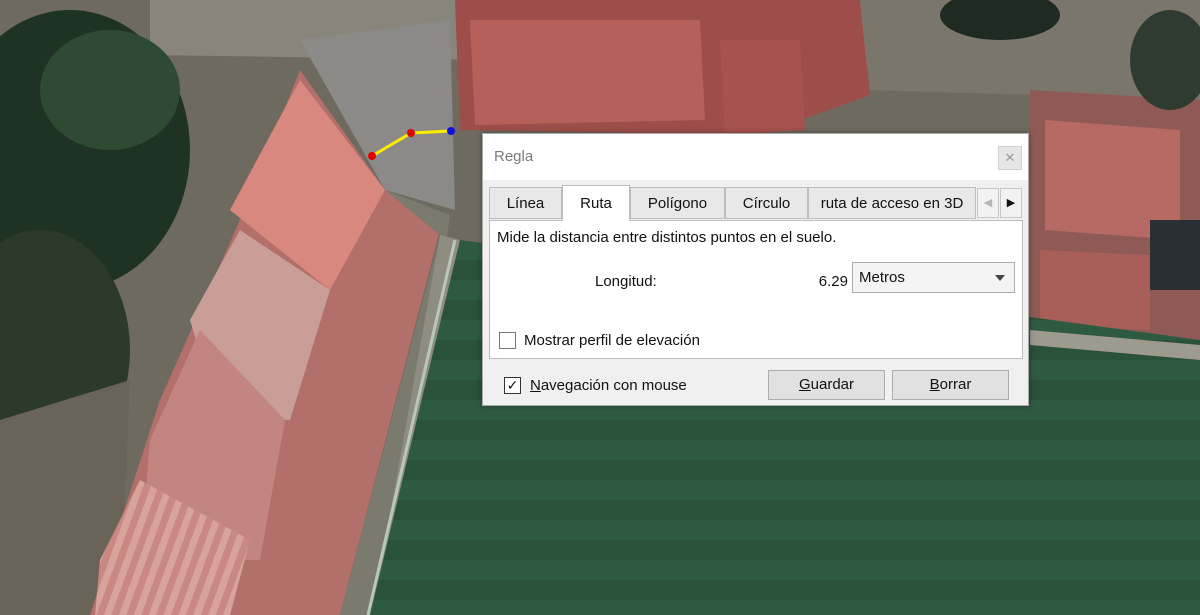 This screenshot has width=1200, height=615. I want to click on tab-scroll-left-icon: ◀, so click(988, 203).